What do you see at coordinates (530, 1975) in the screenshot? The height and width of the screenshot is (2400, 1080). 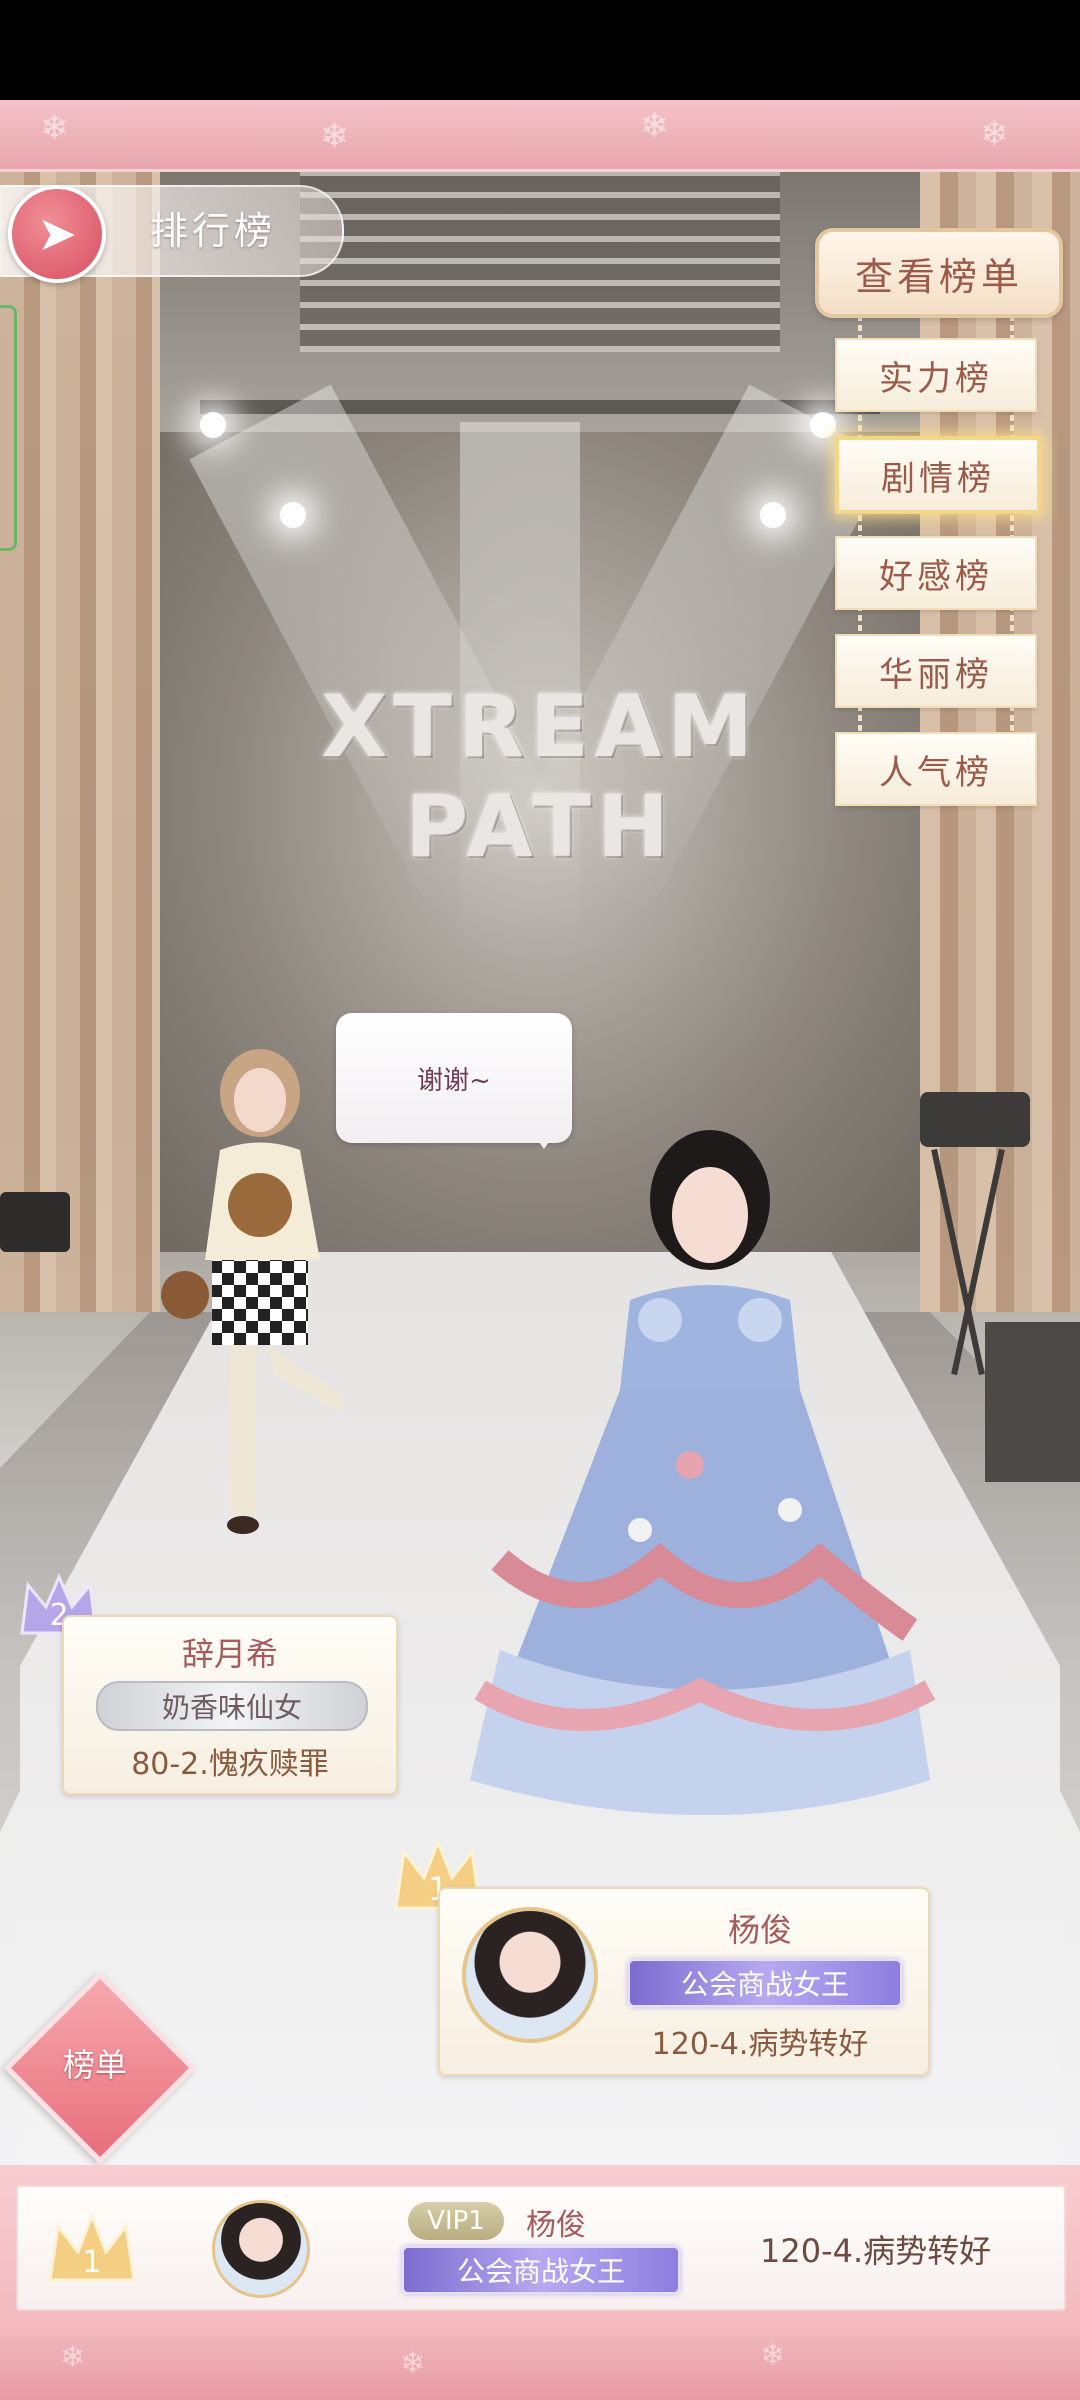 I see `rank-1-avatar` at bounding box center [530, 1975].